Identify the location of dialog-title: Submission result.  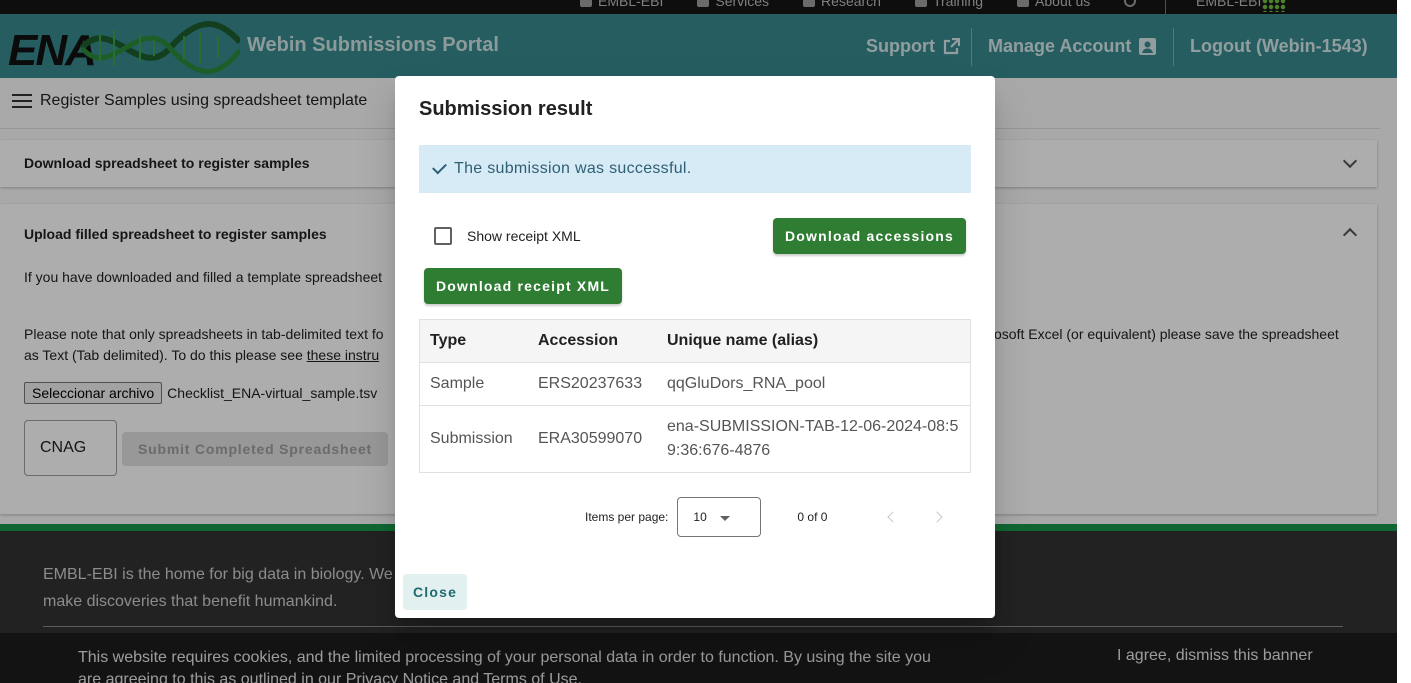
(506, 109).